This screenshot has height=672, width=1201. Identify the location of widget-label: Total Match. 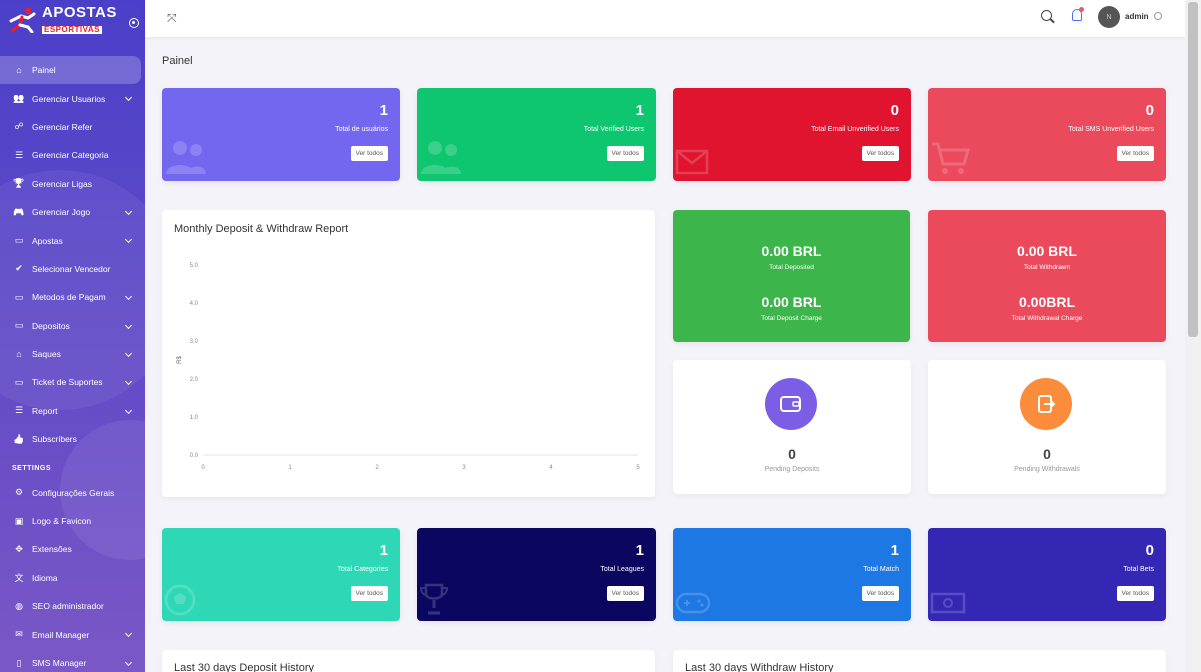
(881, 569).